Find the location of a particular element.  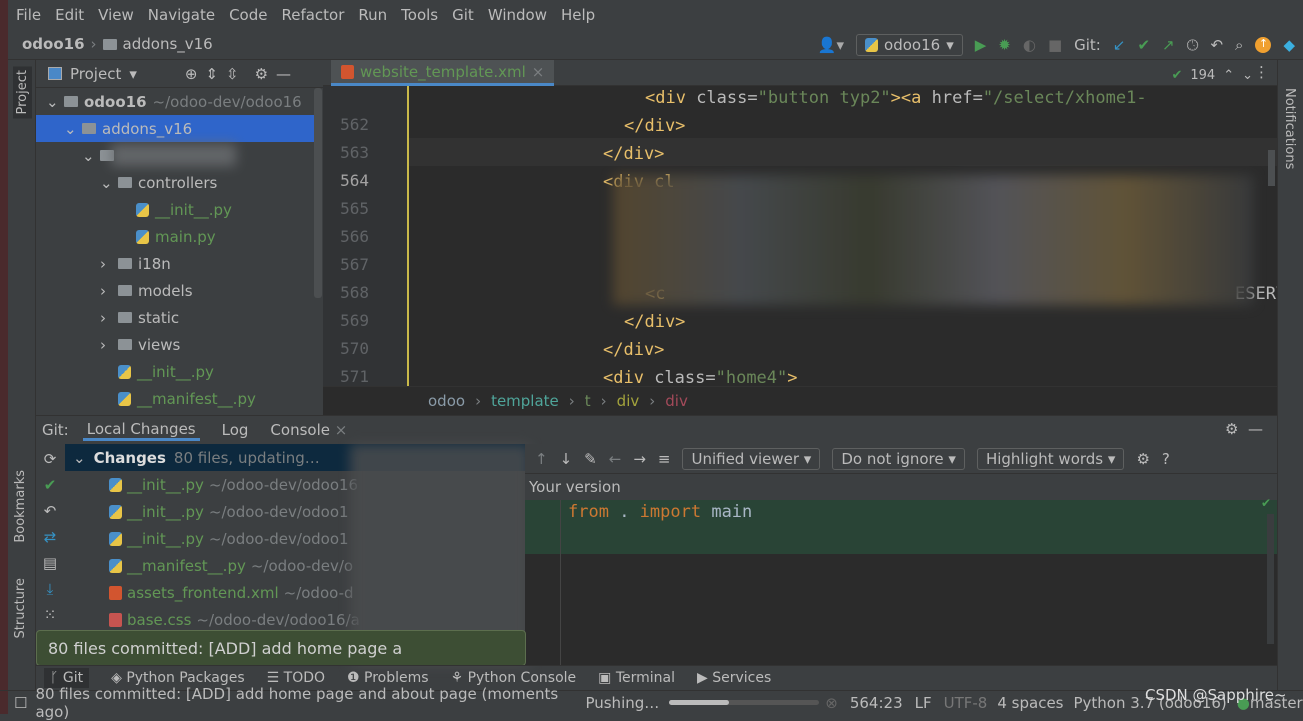

toolwindow-terminal: ▣ Terminal is located at coordinates (636, 678).